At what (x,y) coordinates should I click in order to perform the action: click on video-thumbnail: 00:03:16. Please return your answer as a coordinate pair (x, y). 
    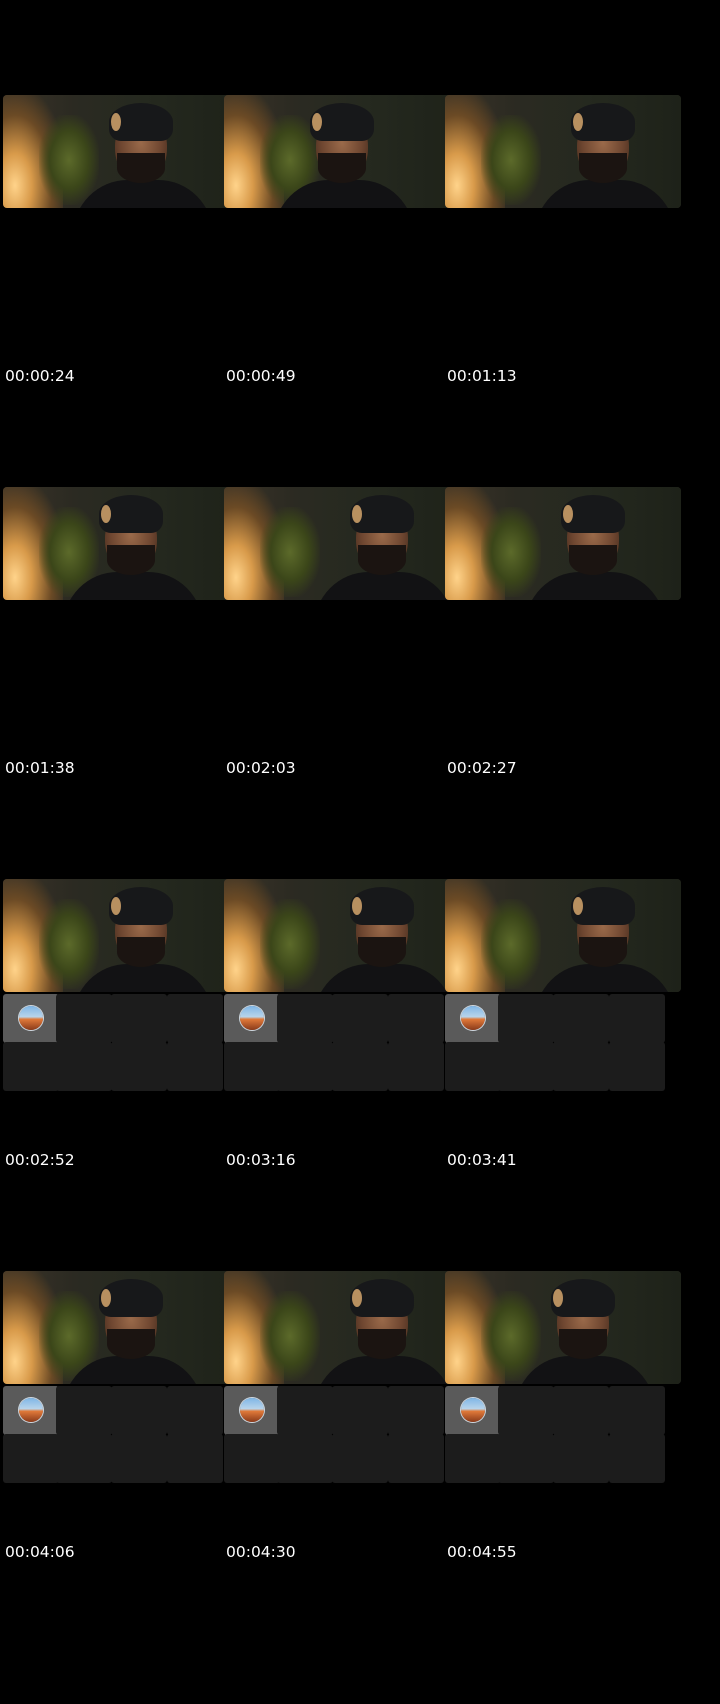
    Looking at the image, I should click on (342, 1025).